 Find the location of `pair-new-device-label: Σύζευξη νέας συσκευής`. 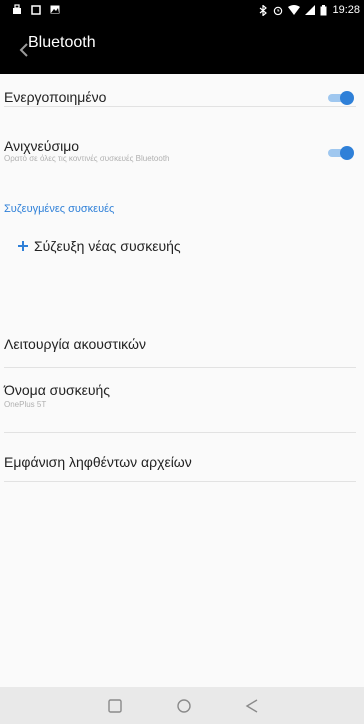

pair-new-device-label: Σύζευξη νέας συσκευής is located at coordinates (107, 246).